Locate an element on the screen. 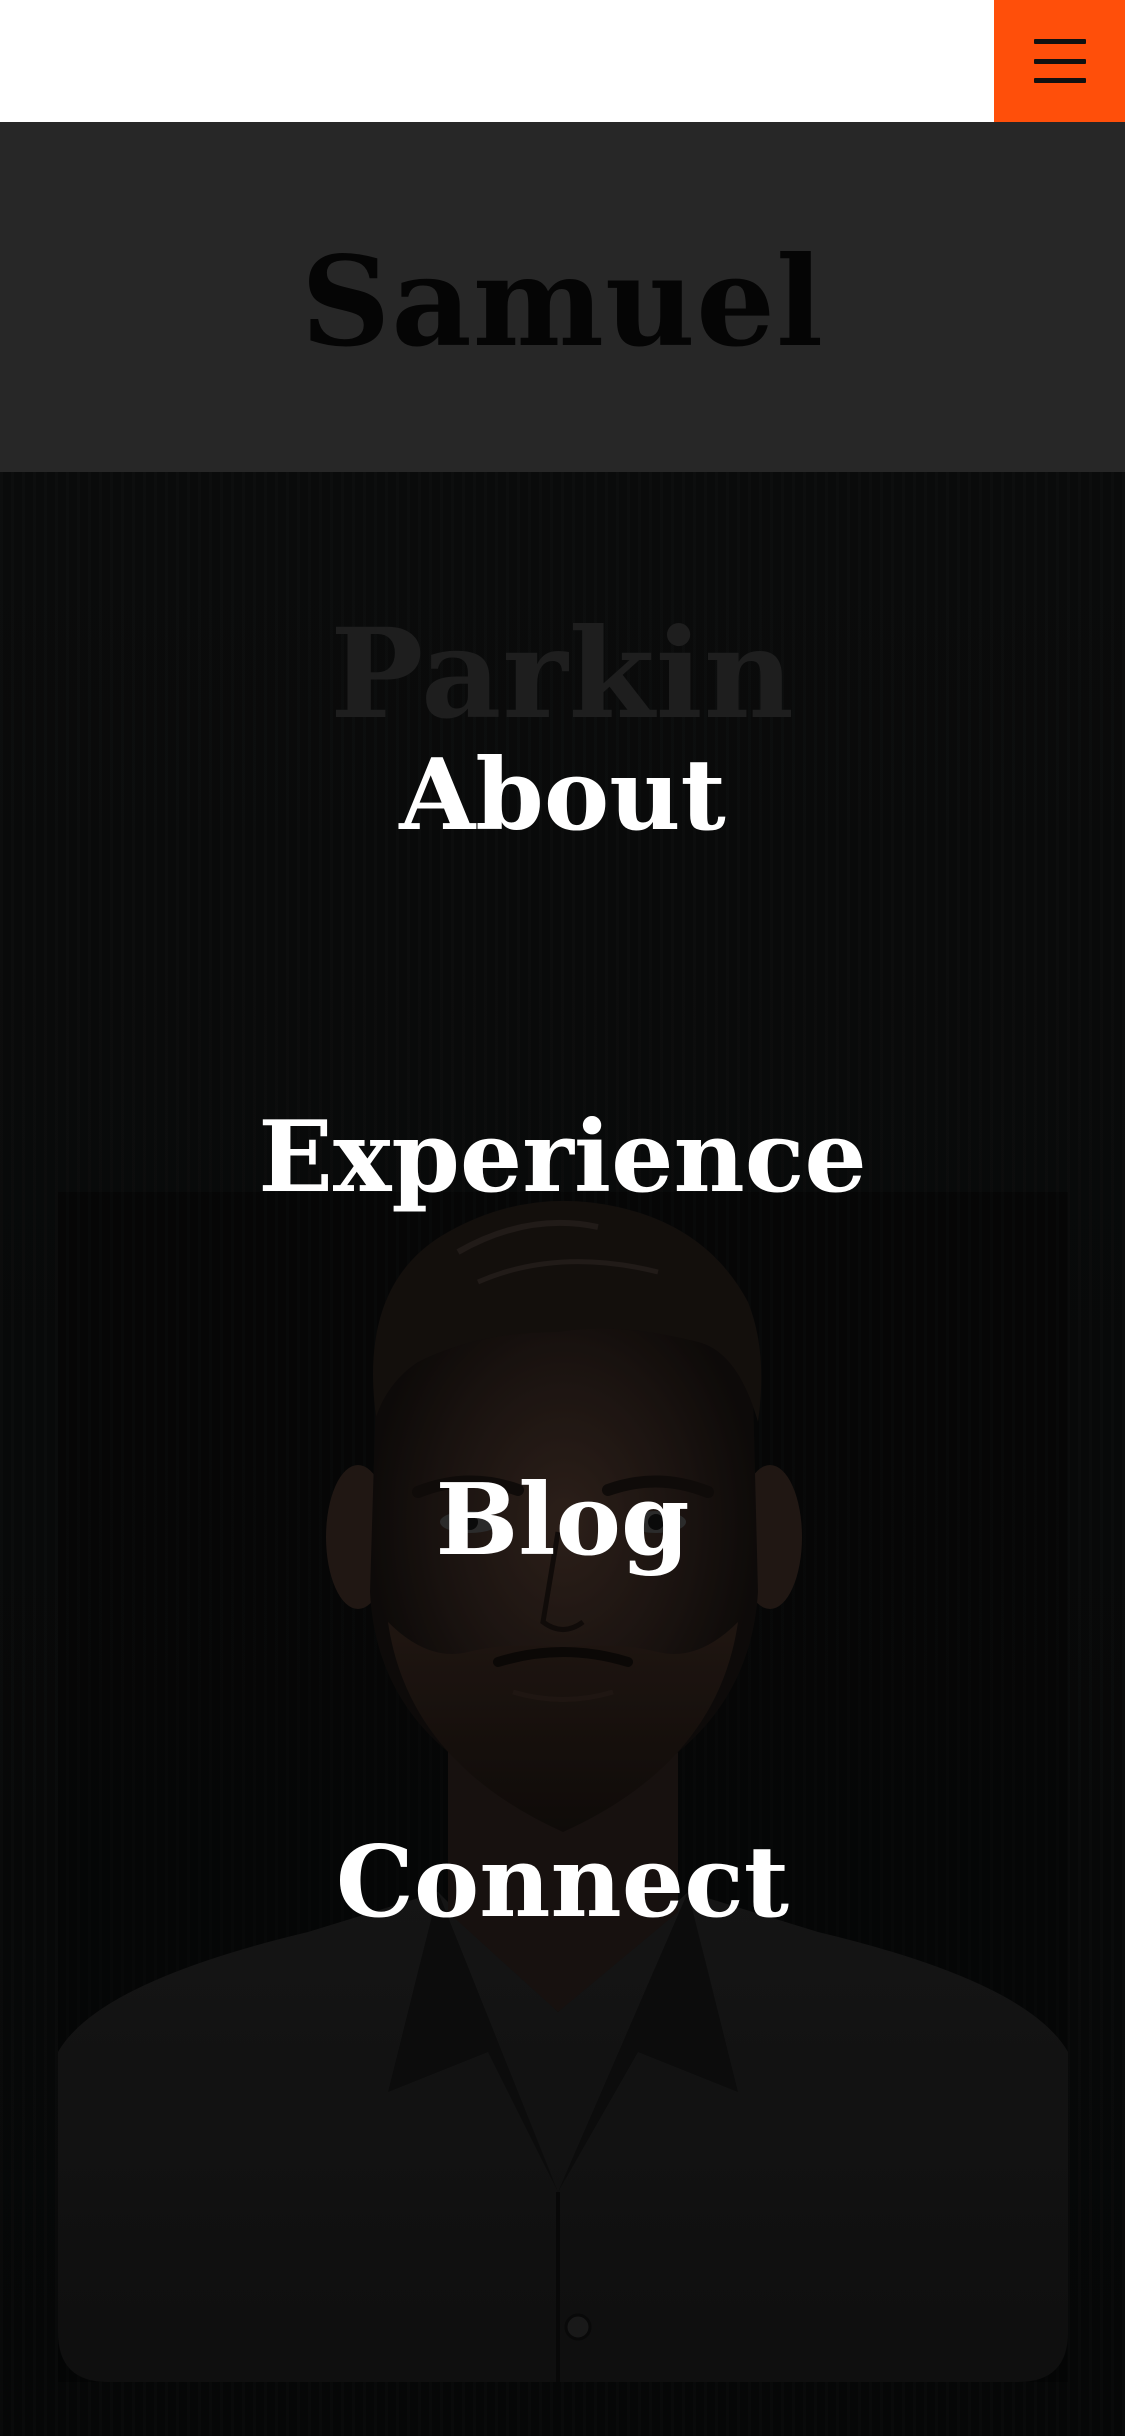 The width and height of the screenshot is (1125, 2436). nav-item-connect: Connect is located at coordinates (562, 1883).